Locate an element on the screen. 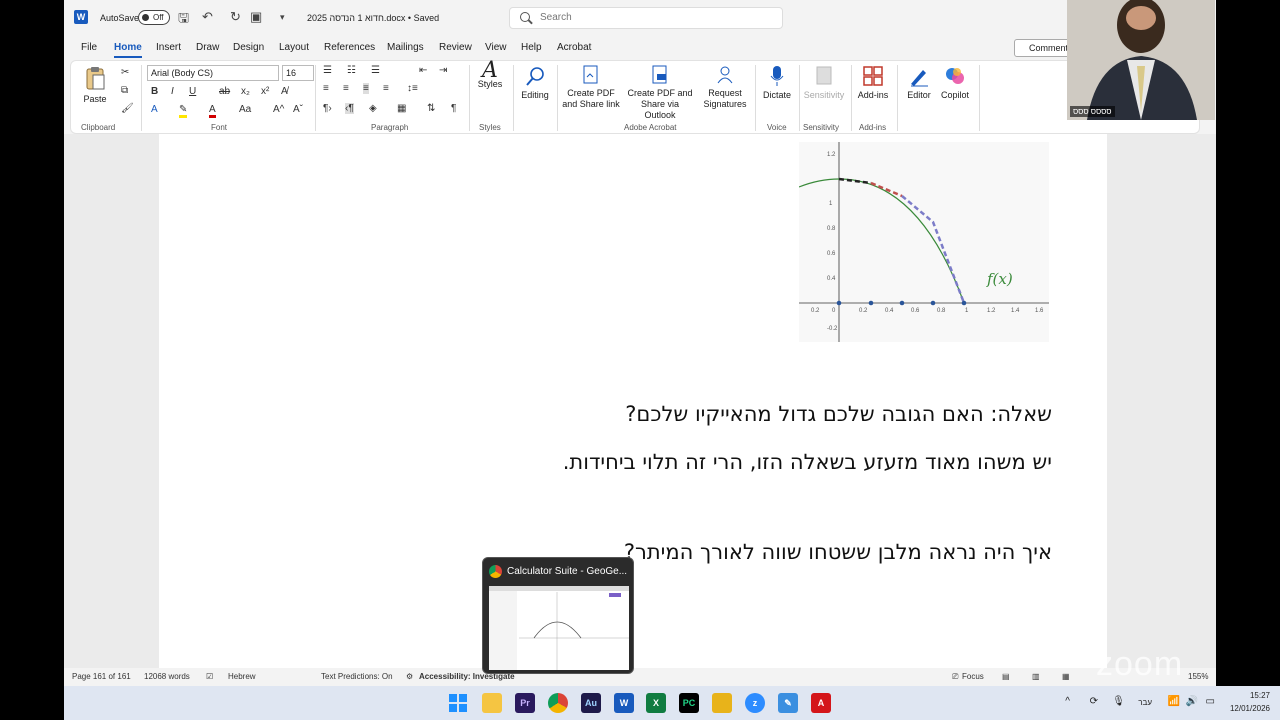  align-left-icon: ≡ is located at coordinates (326, 88).